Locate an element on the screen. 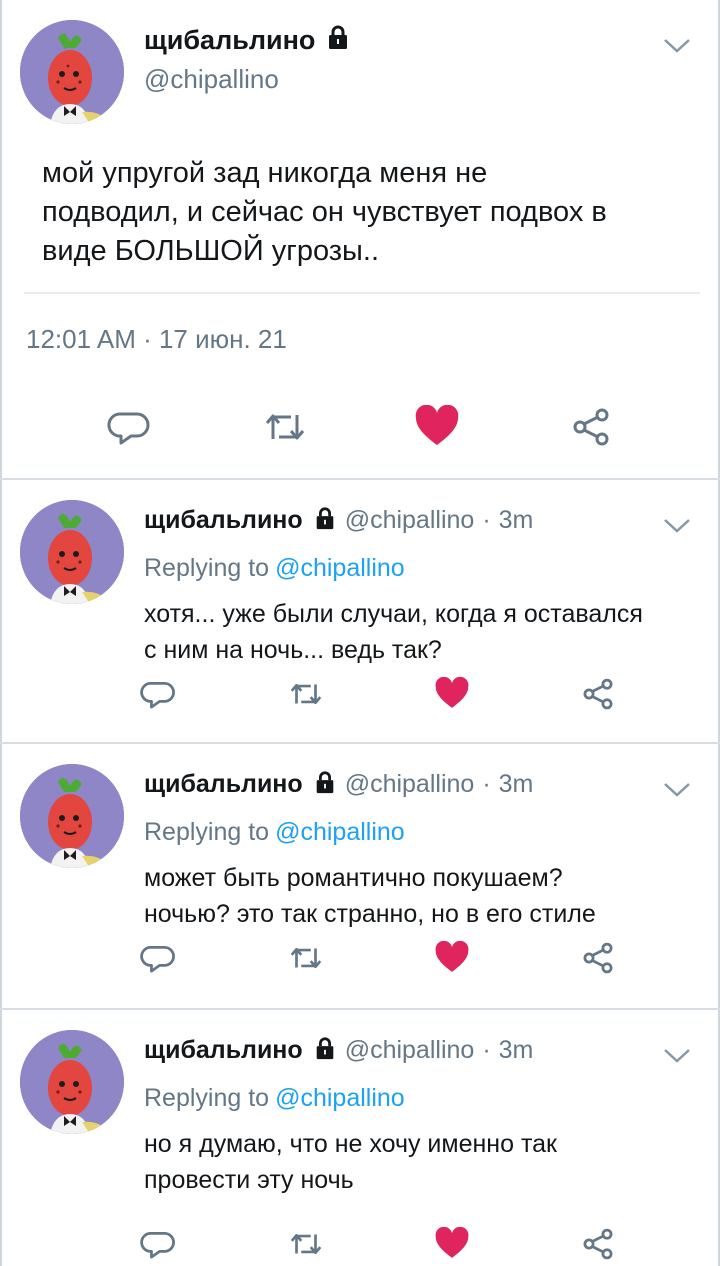  tweet-timestamp: 12:01 AM · 17 июн. 21 is located at coordinates (156, 339).